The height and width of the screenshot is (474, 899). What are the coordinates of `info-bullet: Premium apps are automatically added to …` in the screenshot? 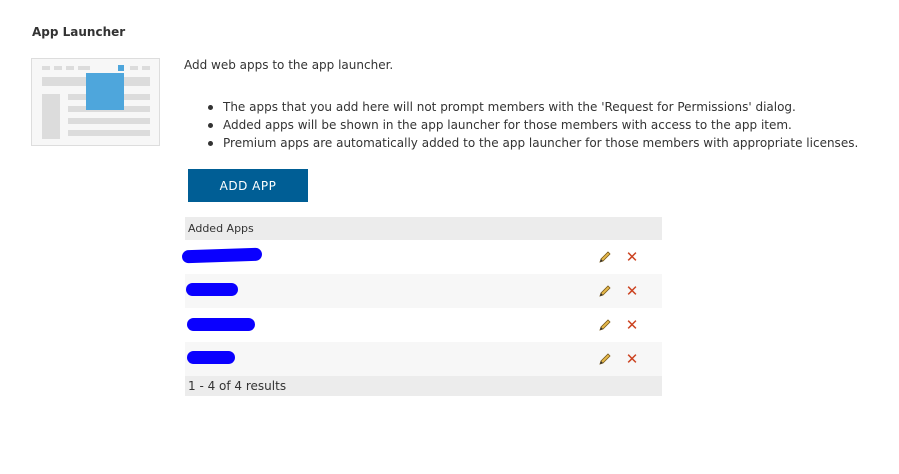 It's located at (532, 143).